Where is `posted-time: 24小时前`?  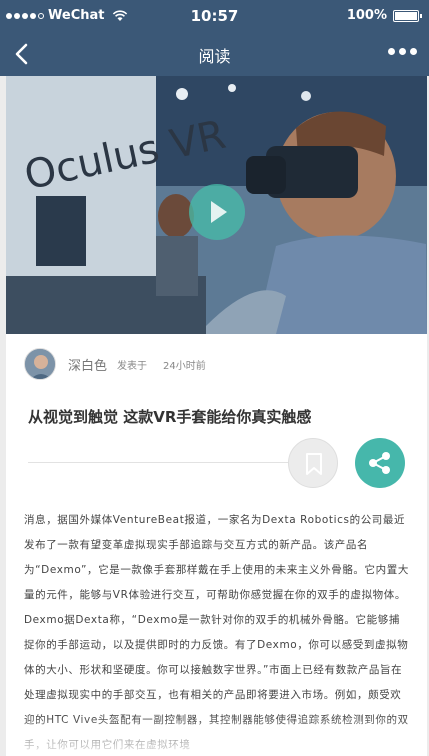 posted-time: 24小时前 is located at coordinates (184, 366).